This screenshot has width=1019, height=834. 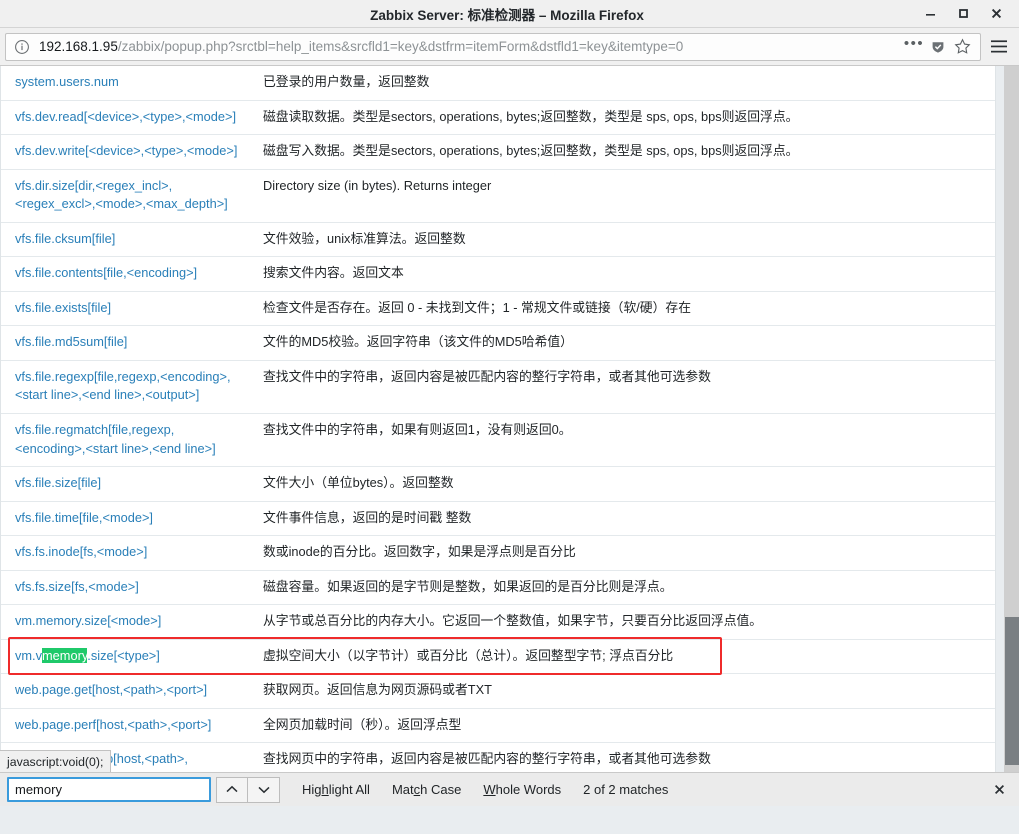 I want to click on item-key-cell: vfs.fs.inode[fs,<mode>], so click(x=125, y=553).